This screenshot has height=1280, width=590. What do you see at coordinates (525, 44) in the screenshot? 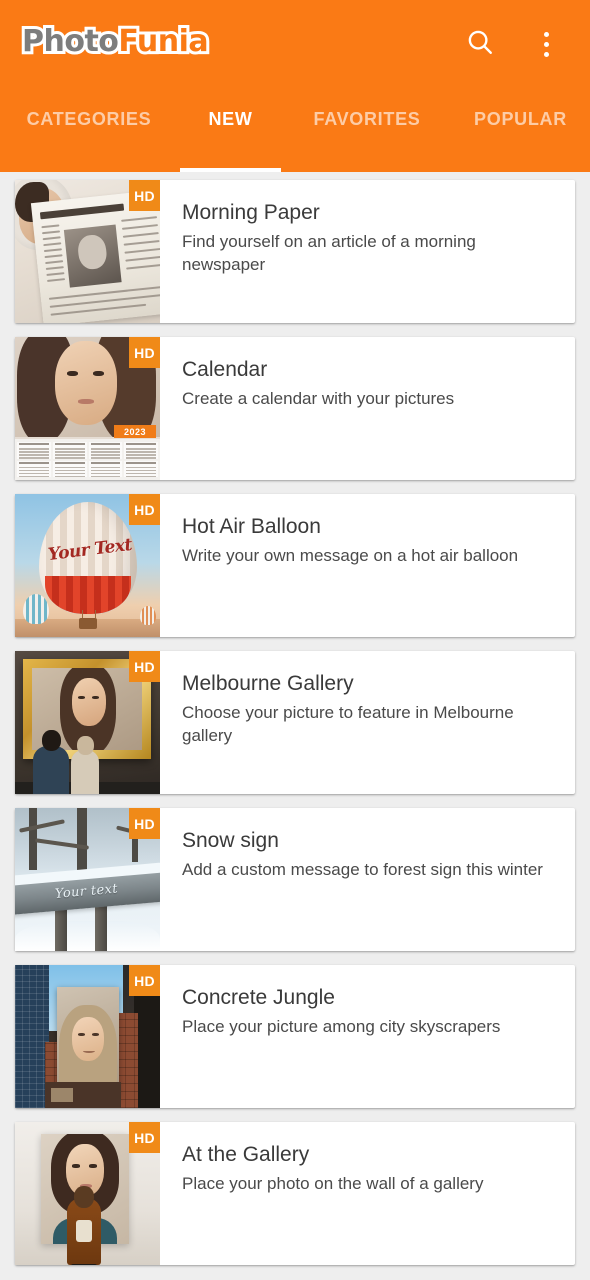
I see `app-bar-actions` at bounding box center [525, 44].